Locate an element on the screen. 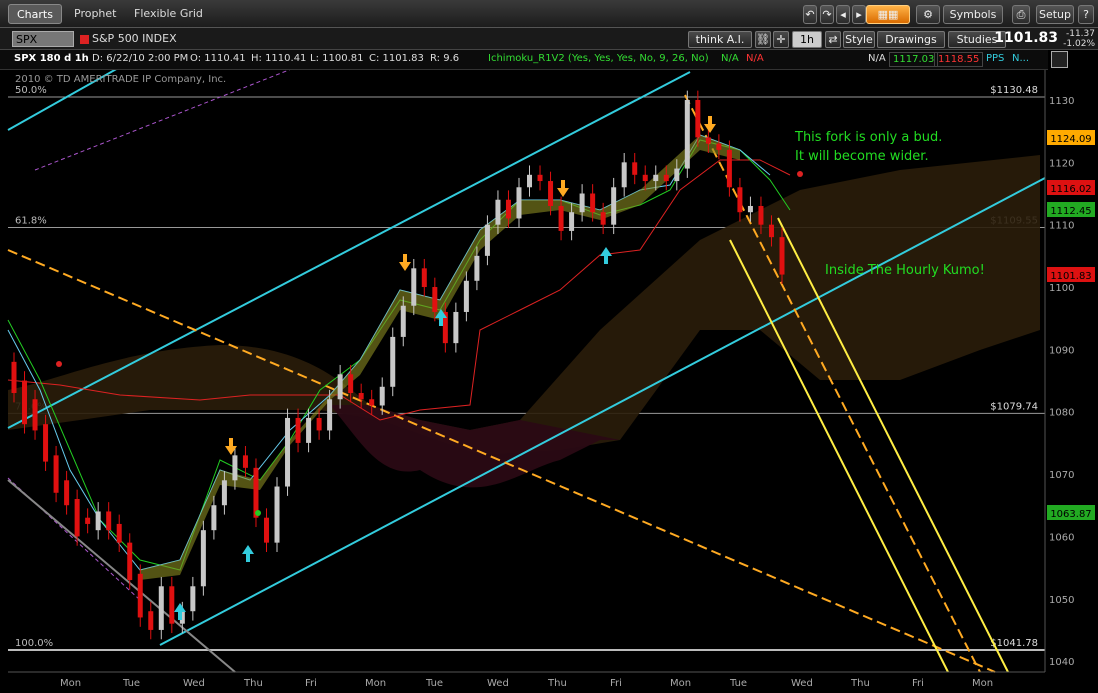 The image size is (1098, 693). study-value-4: 1117.03 is located at coordinates (914, 59).